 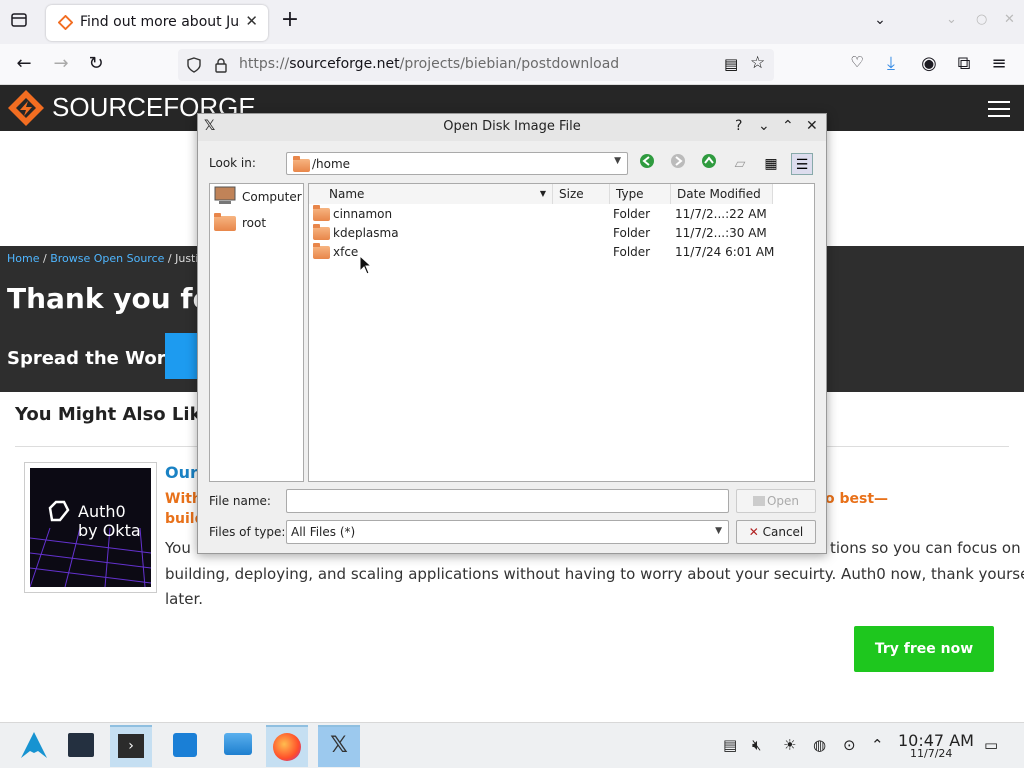 I want to click on dialog-maximize-icon: ⌃, so click(x=788, y=126).